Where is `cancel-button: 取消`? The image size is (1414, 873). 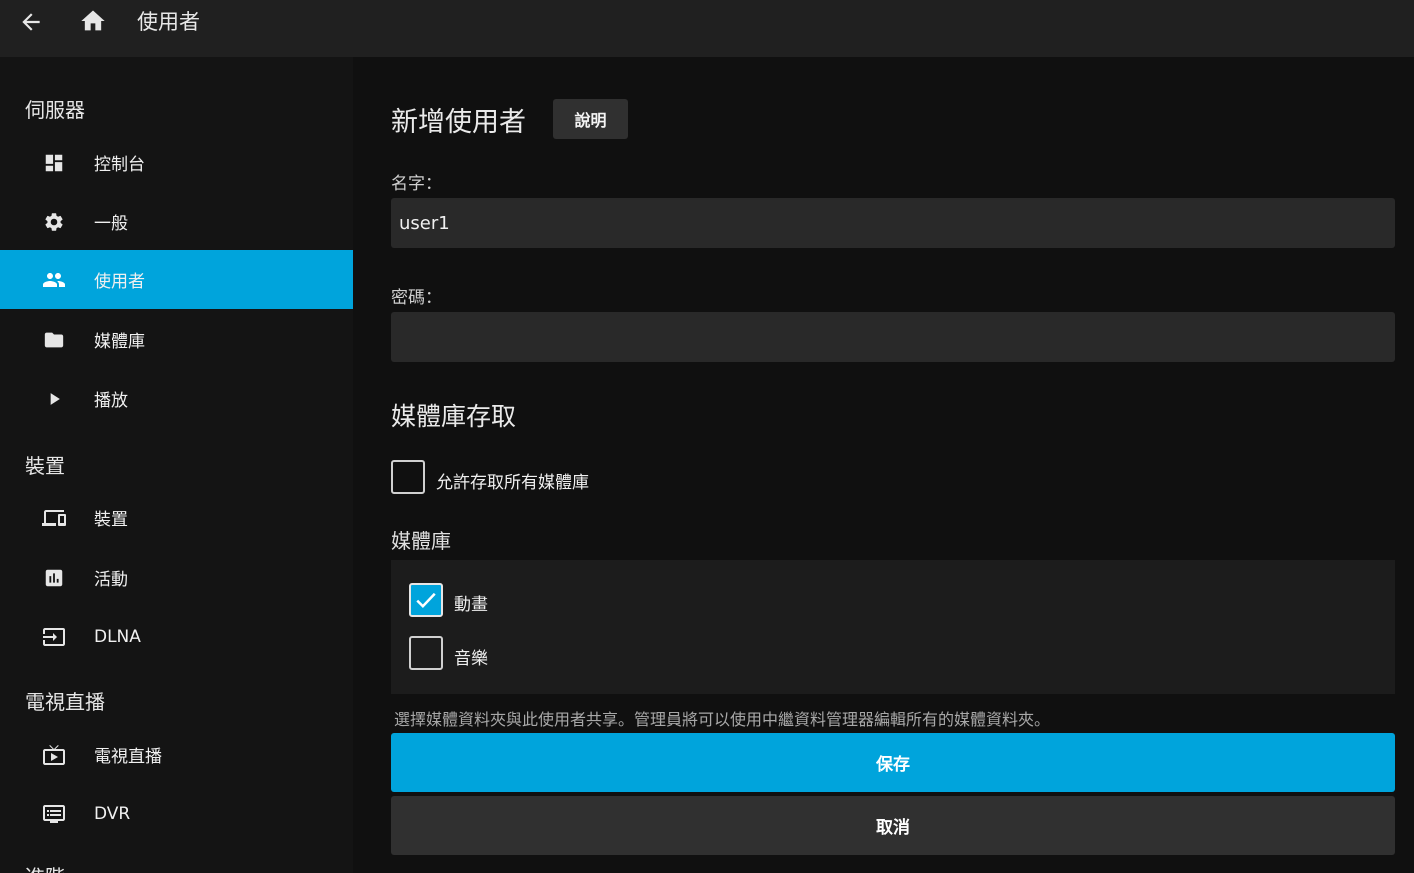 cancel-button: 取消 is located at coordinates (893, 825).